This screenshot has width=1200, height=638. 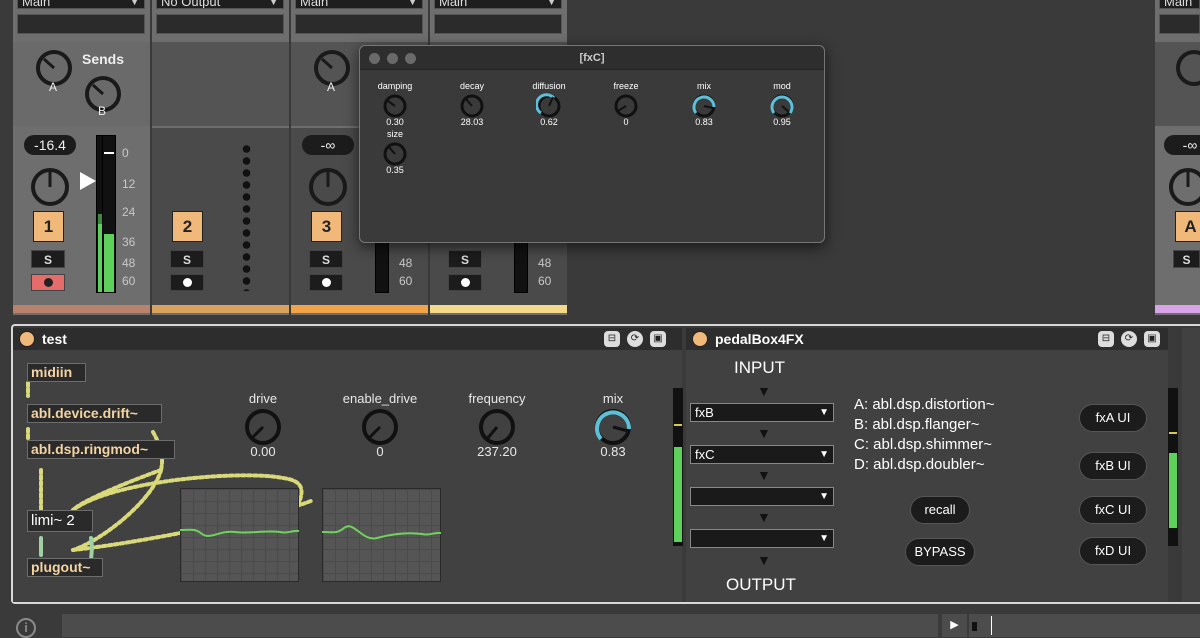 What do you see at coordinates (465, 259) in the screenshot?
I see `track-4-solo-button: S` at bounding box center [465, 259].